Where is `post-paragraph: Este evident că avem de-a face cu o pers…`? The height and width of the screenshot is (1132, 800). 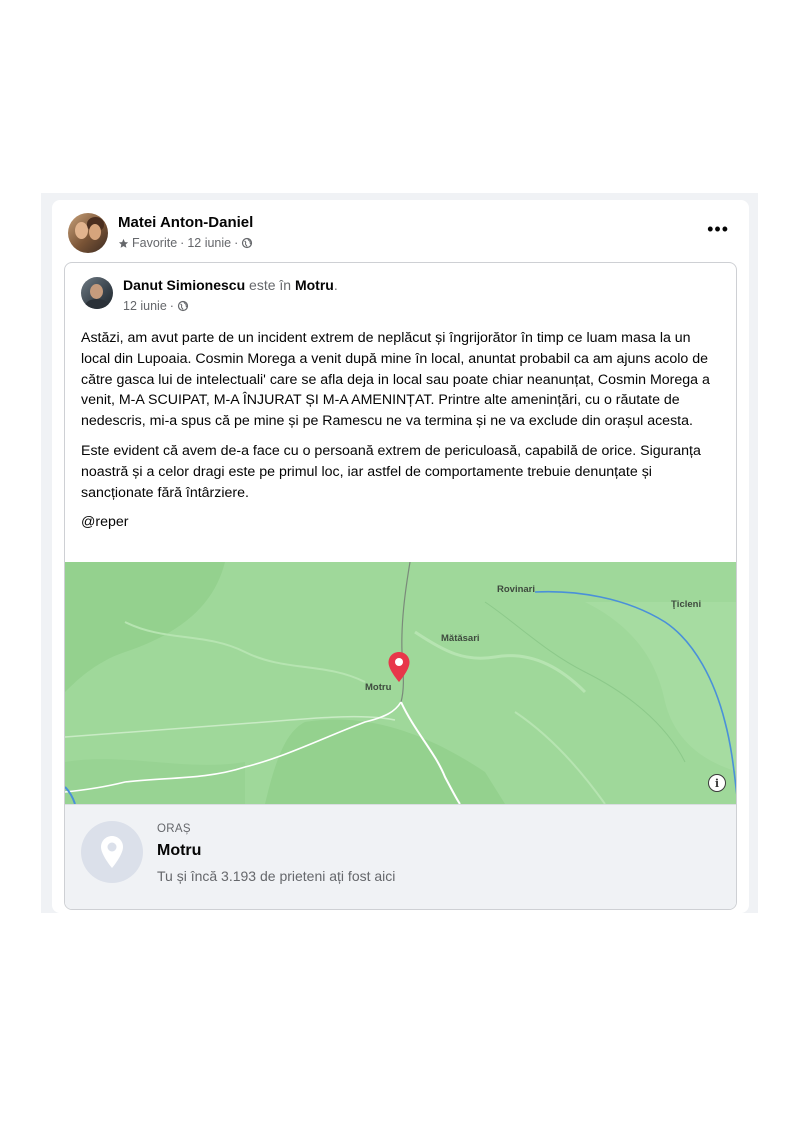 post-paragraph: Este evident că avem de-a face cu o pers… is located at coordinates (391, 471).